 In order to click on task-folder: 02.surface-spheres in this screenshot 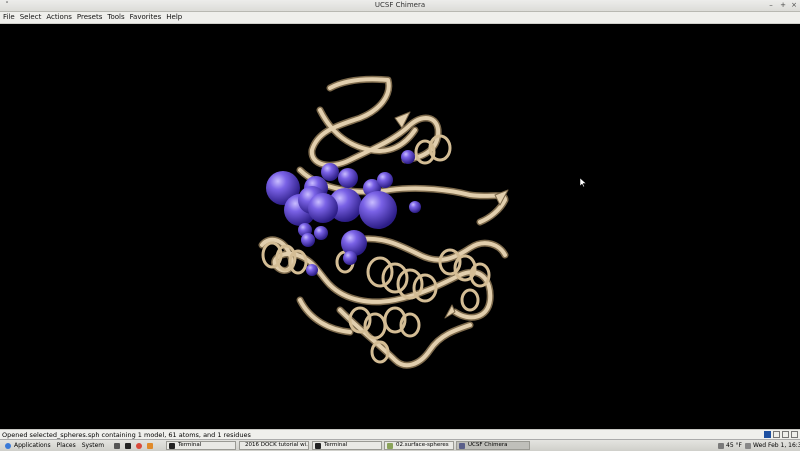, I will do `click(419, 445)`.